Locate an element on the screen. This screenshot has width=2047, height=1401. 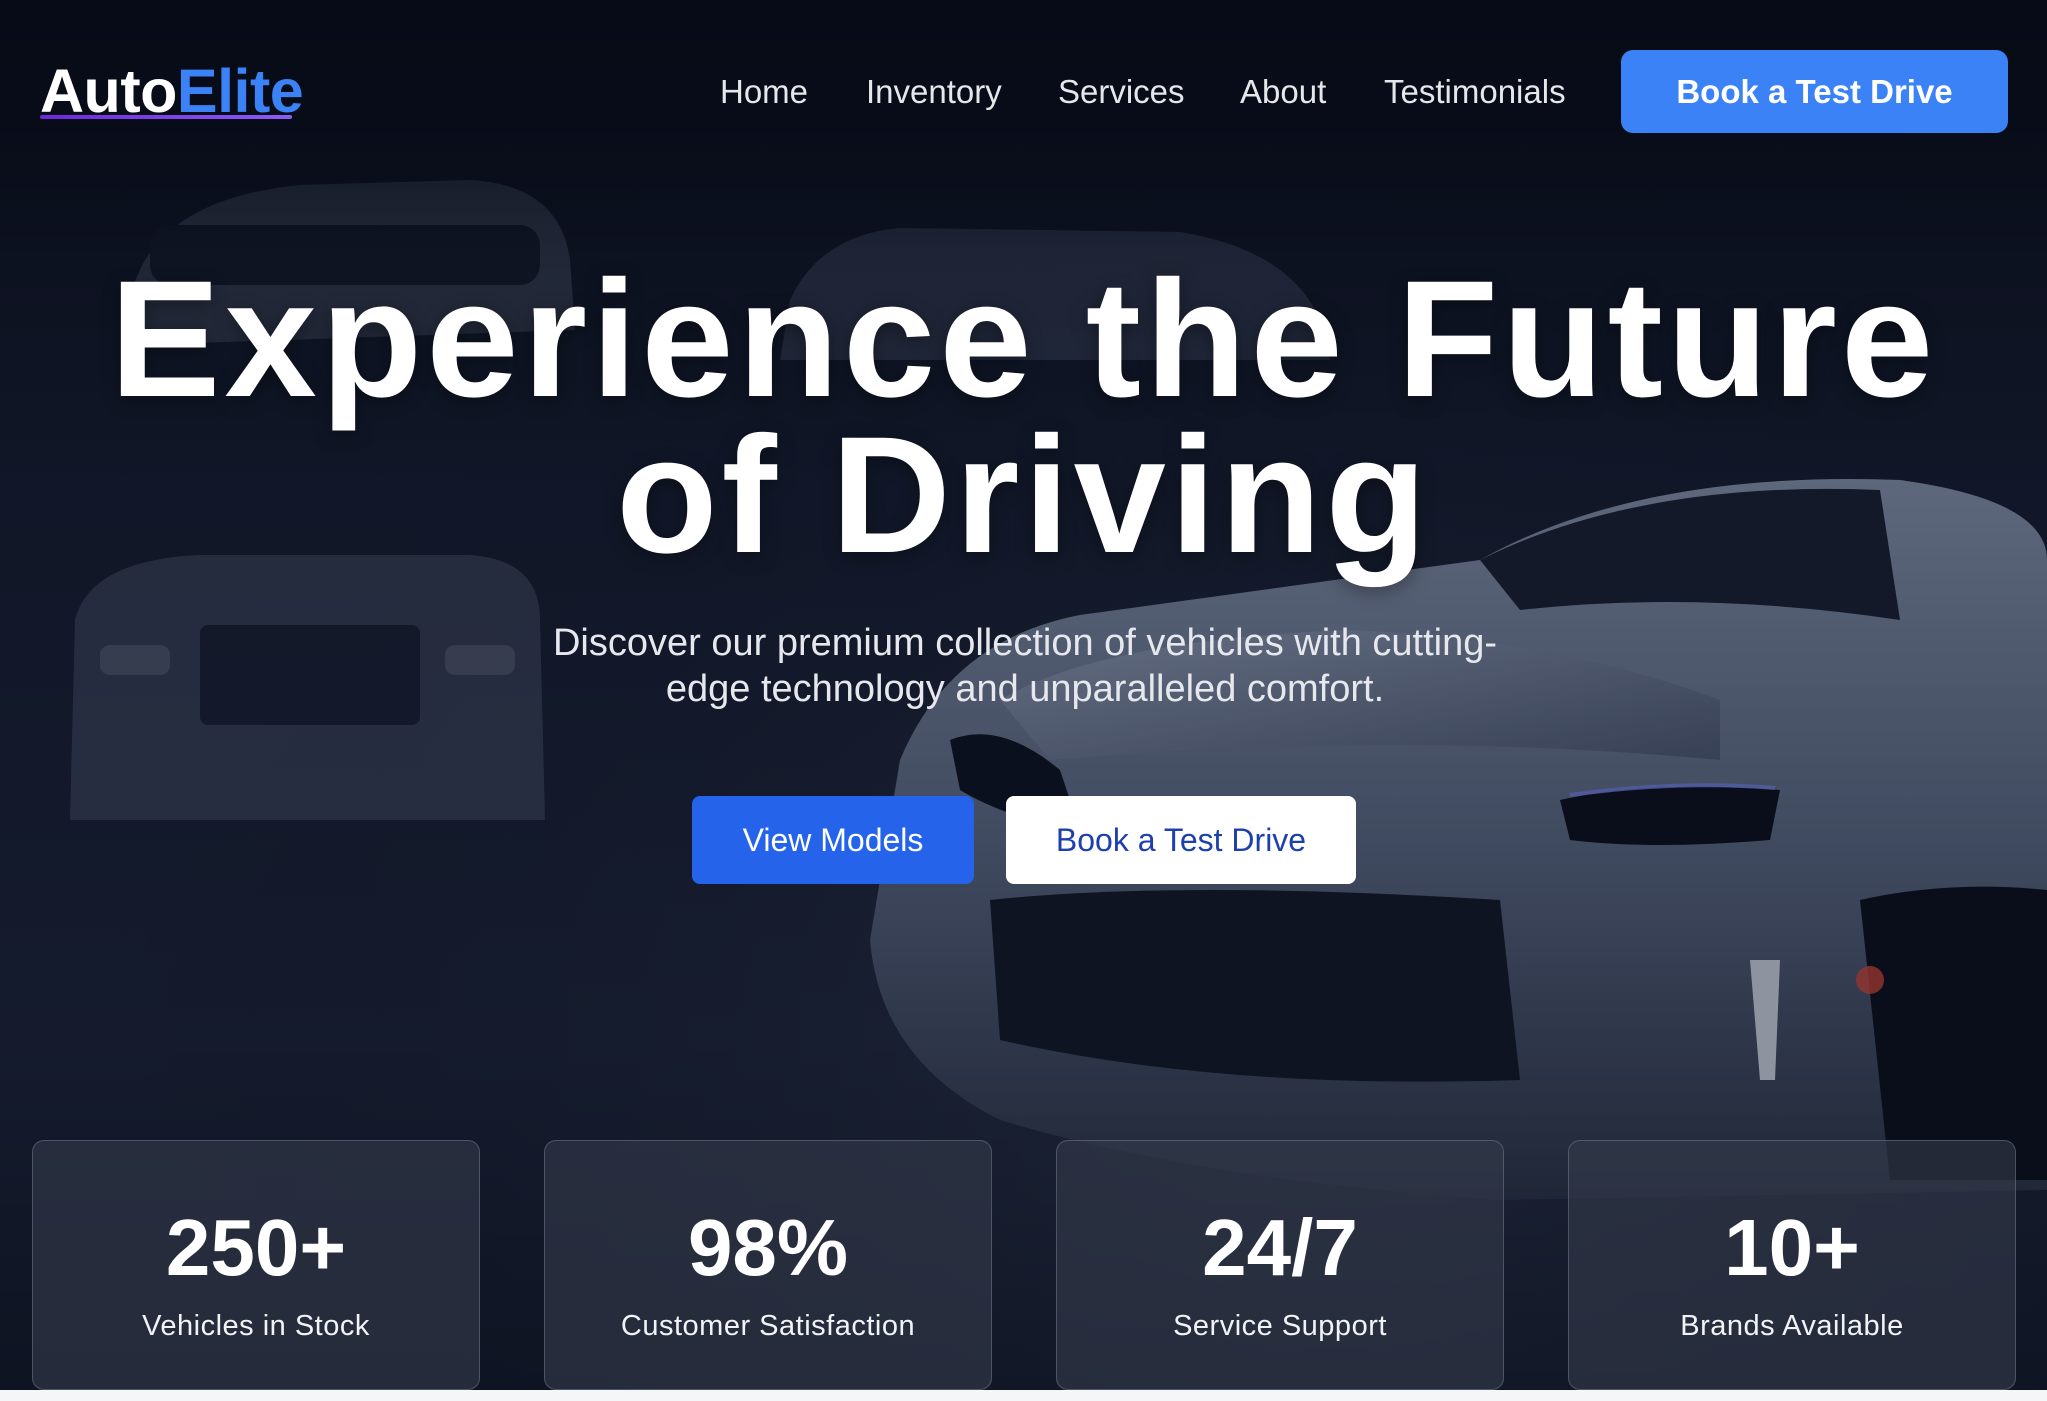
nav-link-inventory: Inventory is located at coordinates (934, 92).